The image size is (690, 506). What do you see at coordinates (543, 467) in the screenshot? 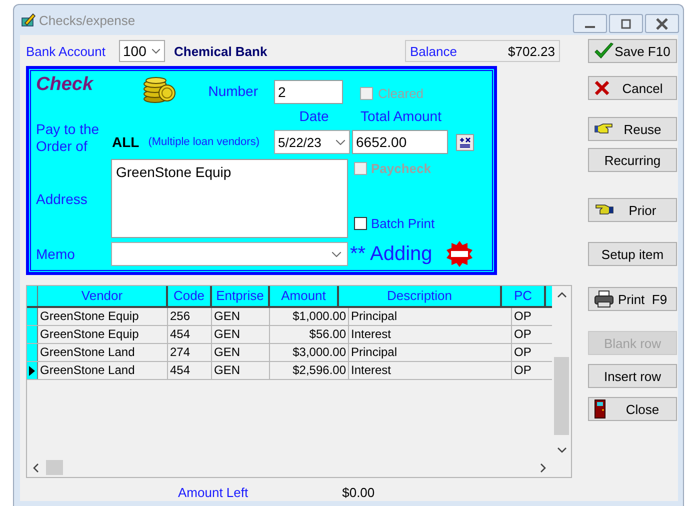
I see `scroll-right-icon` at bounding box center [543, 467].